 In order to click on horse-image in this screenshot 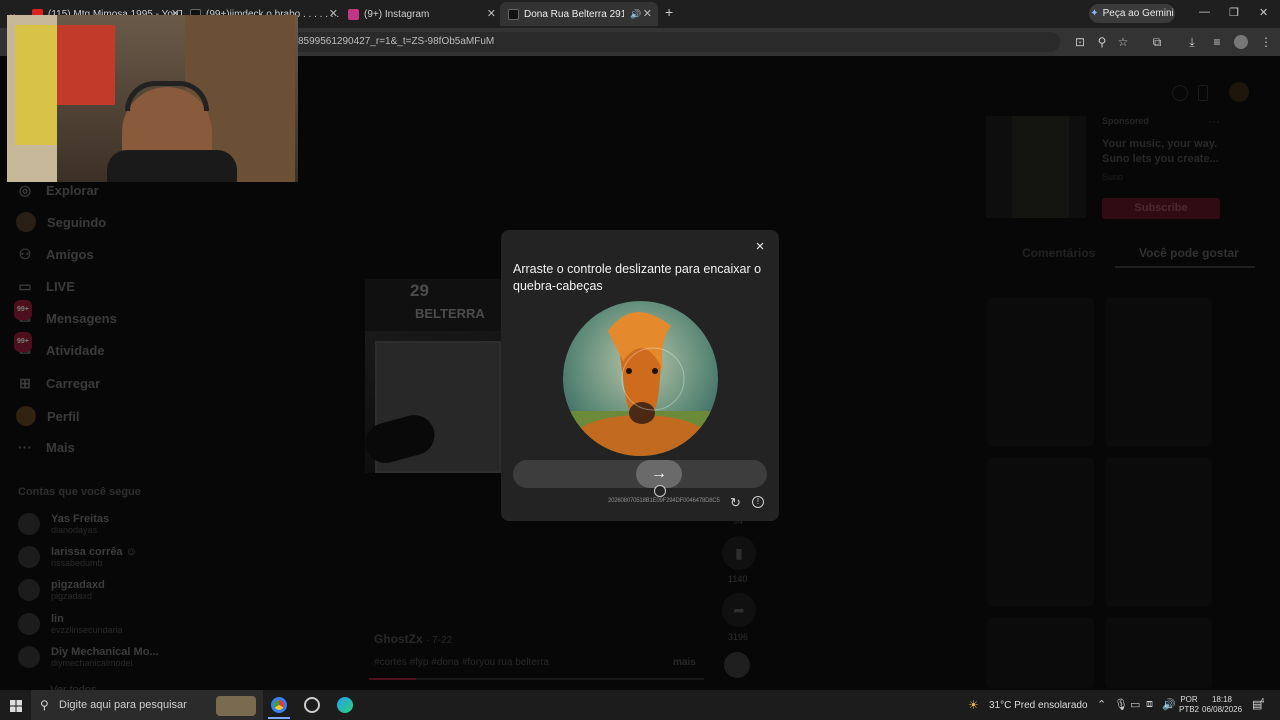, I will do `click(640, 378)`.